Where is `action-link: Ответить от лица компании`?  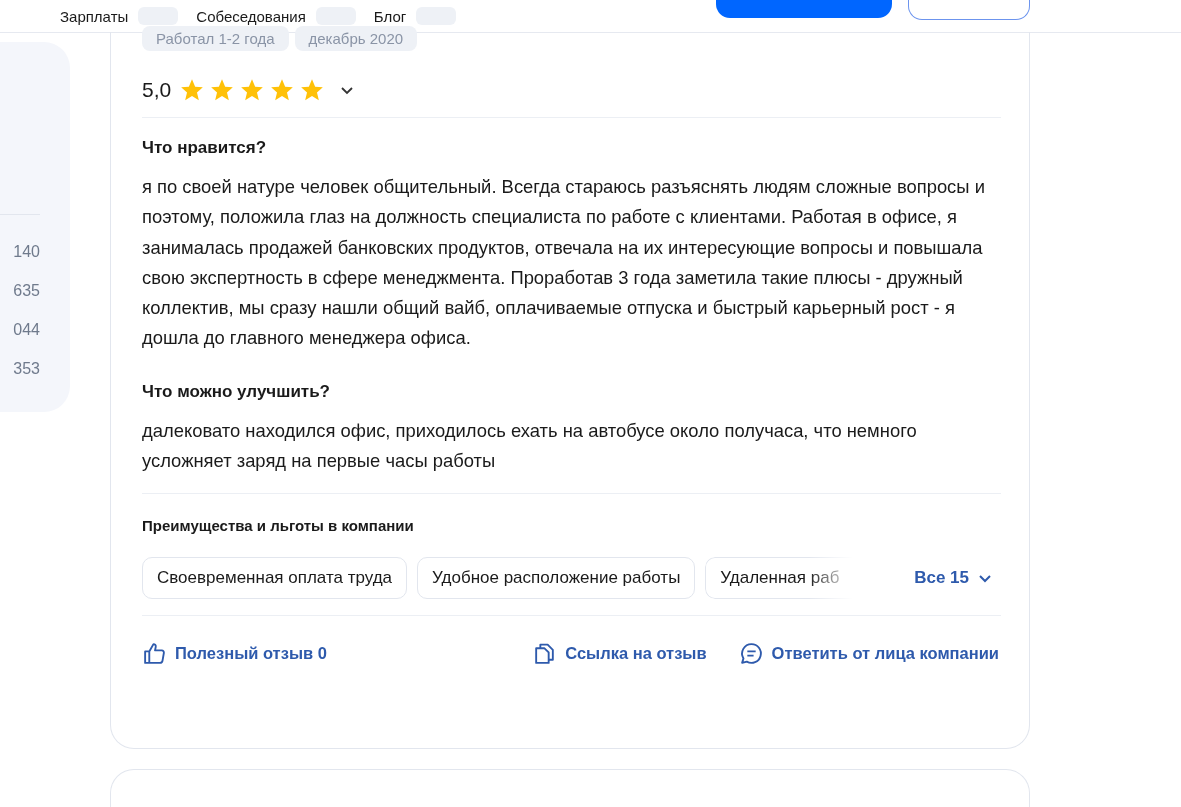 action-link: Ответить от лица компании is located at coordinates (868, 654).